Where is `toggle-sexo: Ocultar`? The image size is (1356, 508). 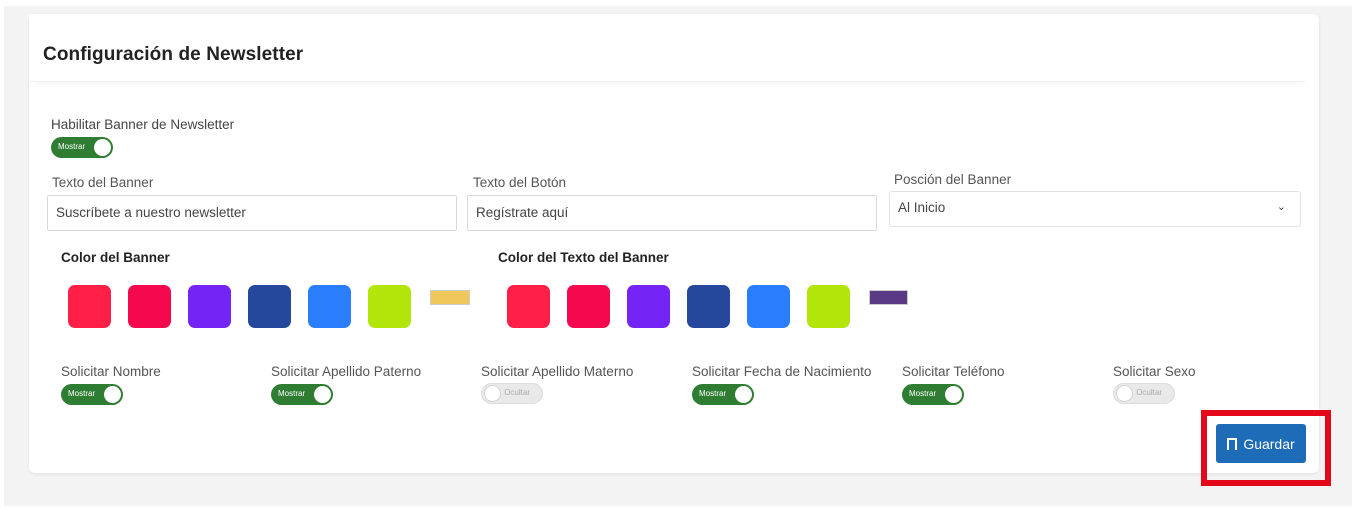 toggle-sexo: Ocultar is located at coordinates (1144, 393).